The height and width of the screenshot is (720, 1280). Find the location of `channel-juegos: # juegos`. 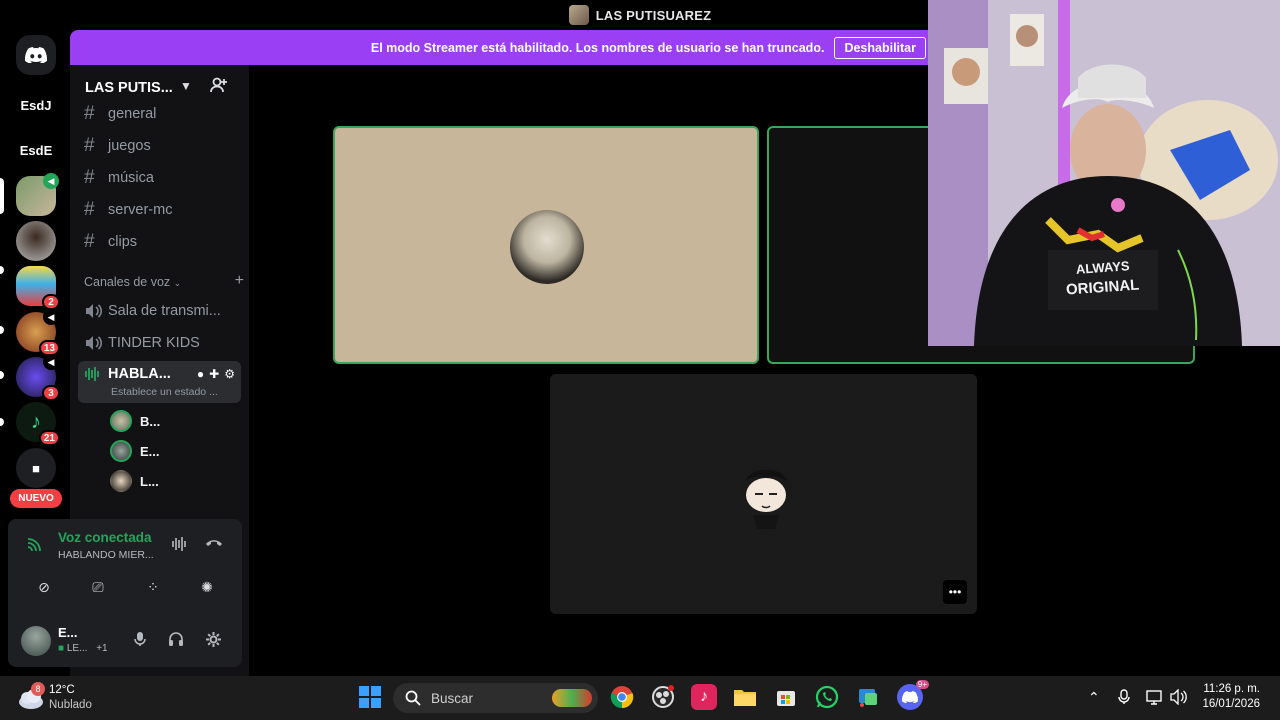

channel-juegos: # juegos is located at coordinates (159, 146).